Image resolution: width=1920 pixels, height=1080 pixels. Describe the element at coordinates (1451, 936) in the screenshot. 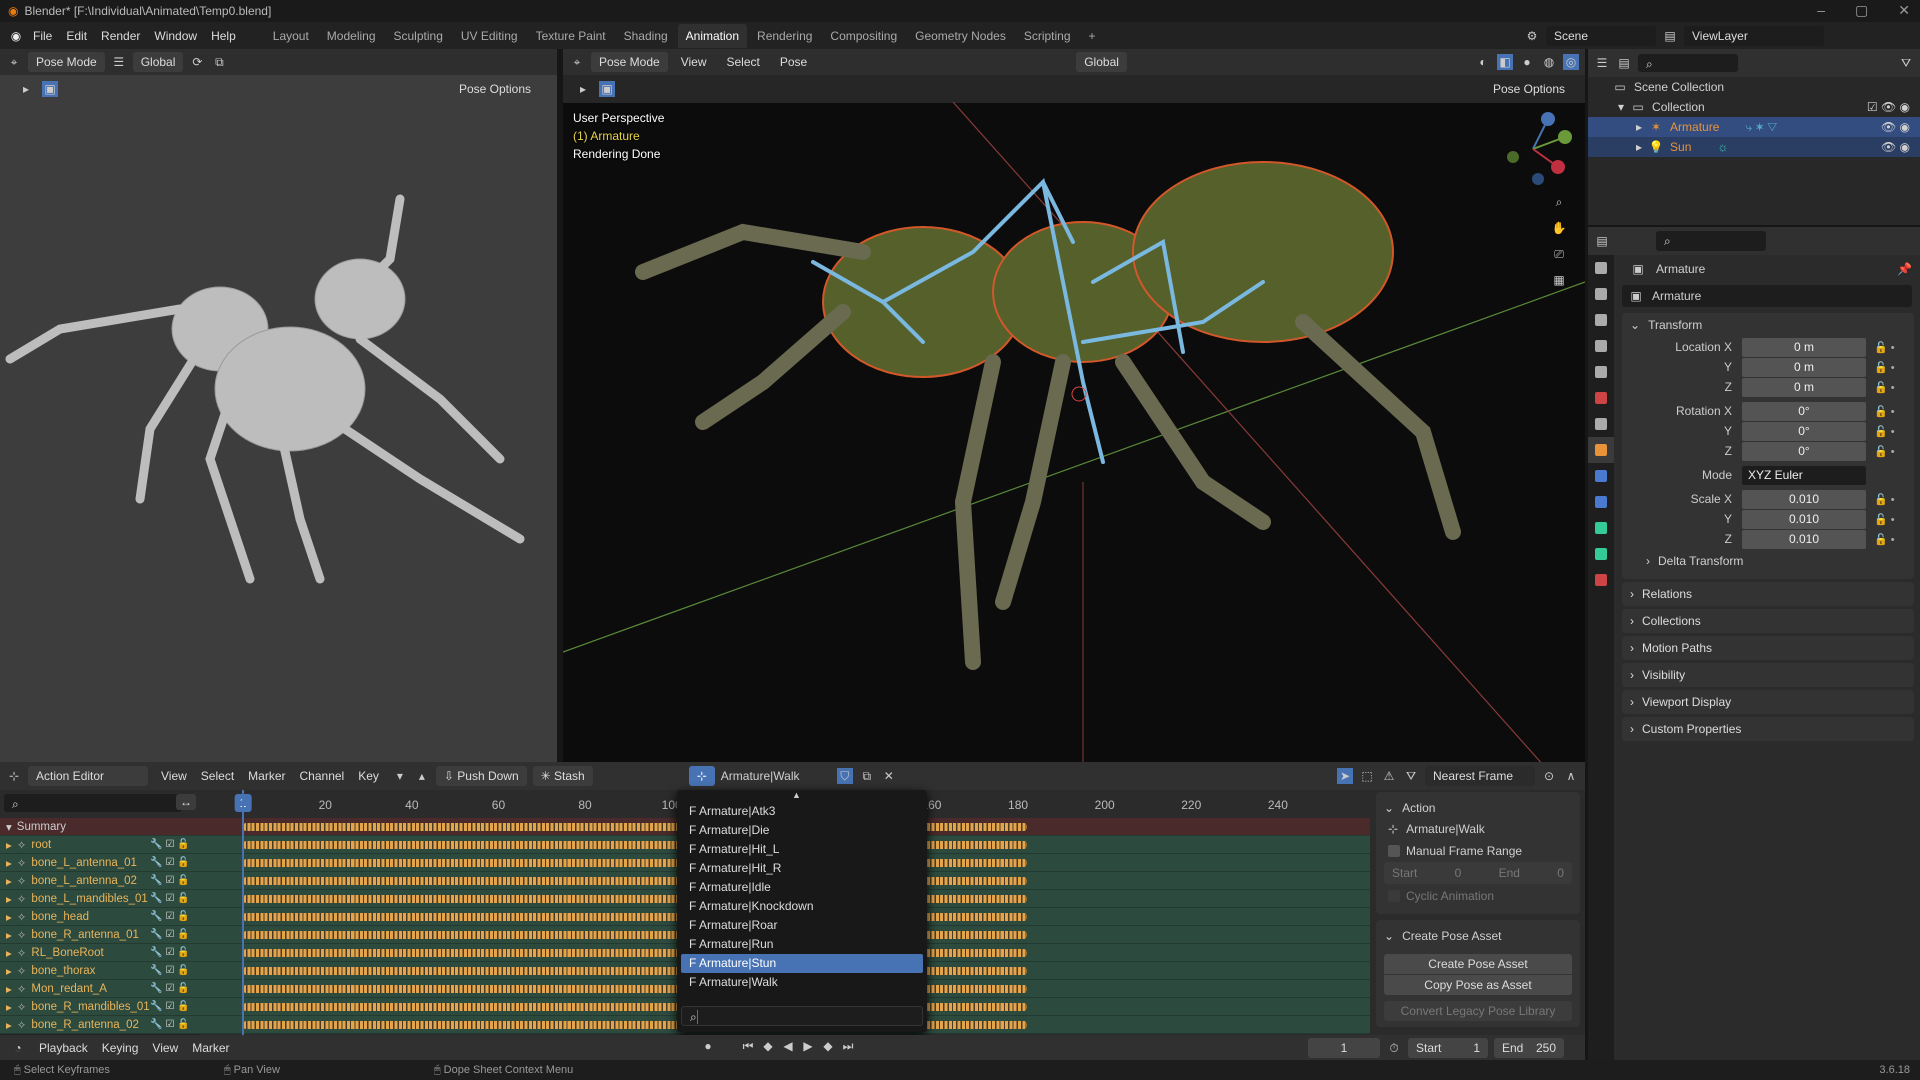

I see `pose-asset-panel-header: Create Pose Asset` at that location.